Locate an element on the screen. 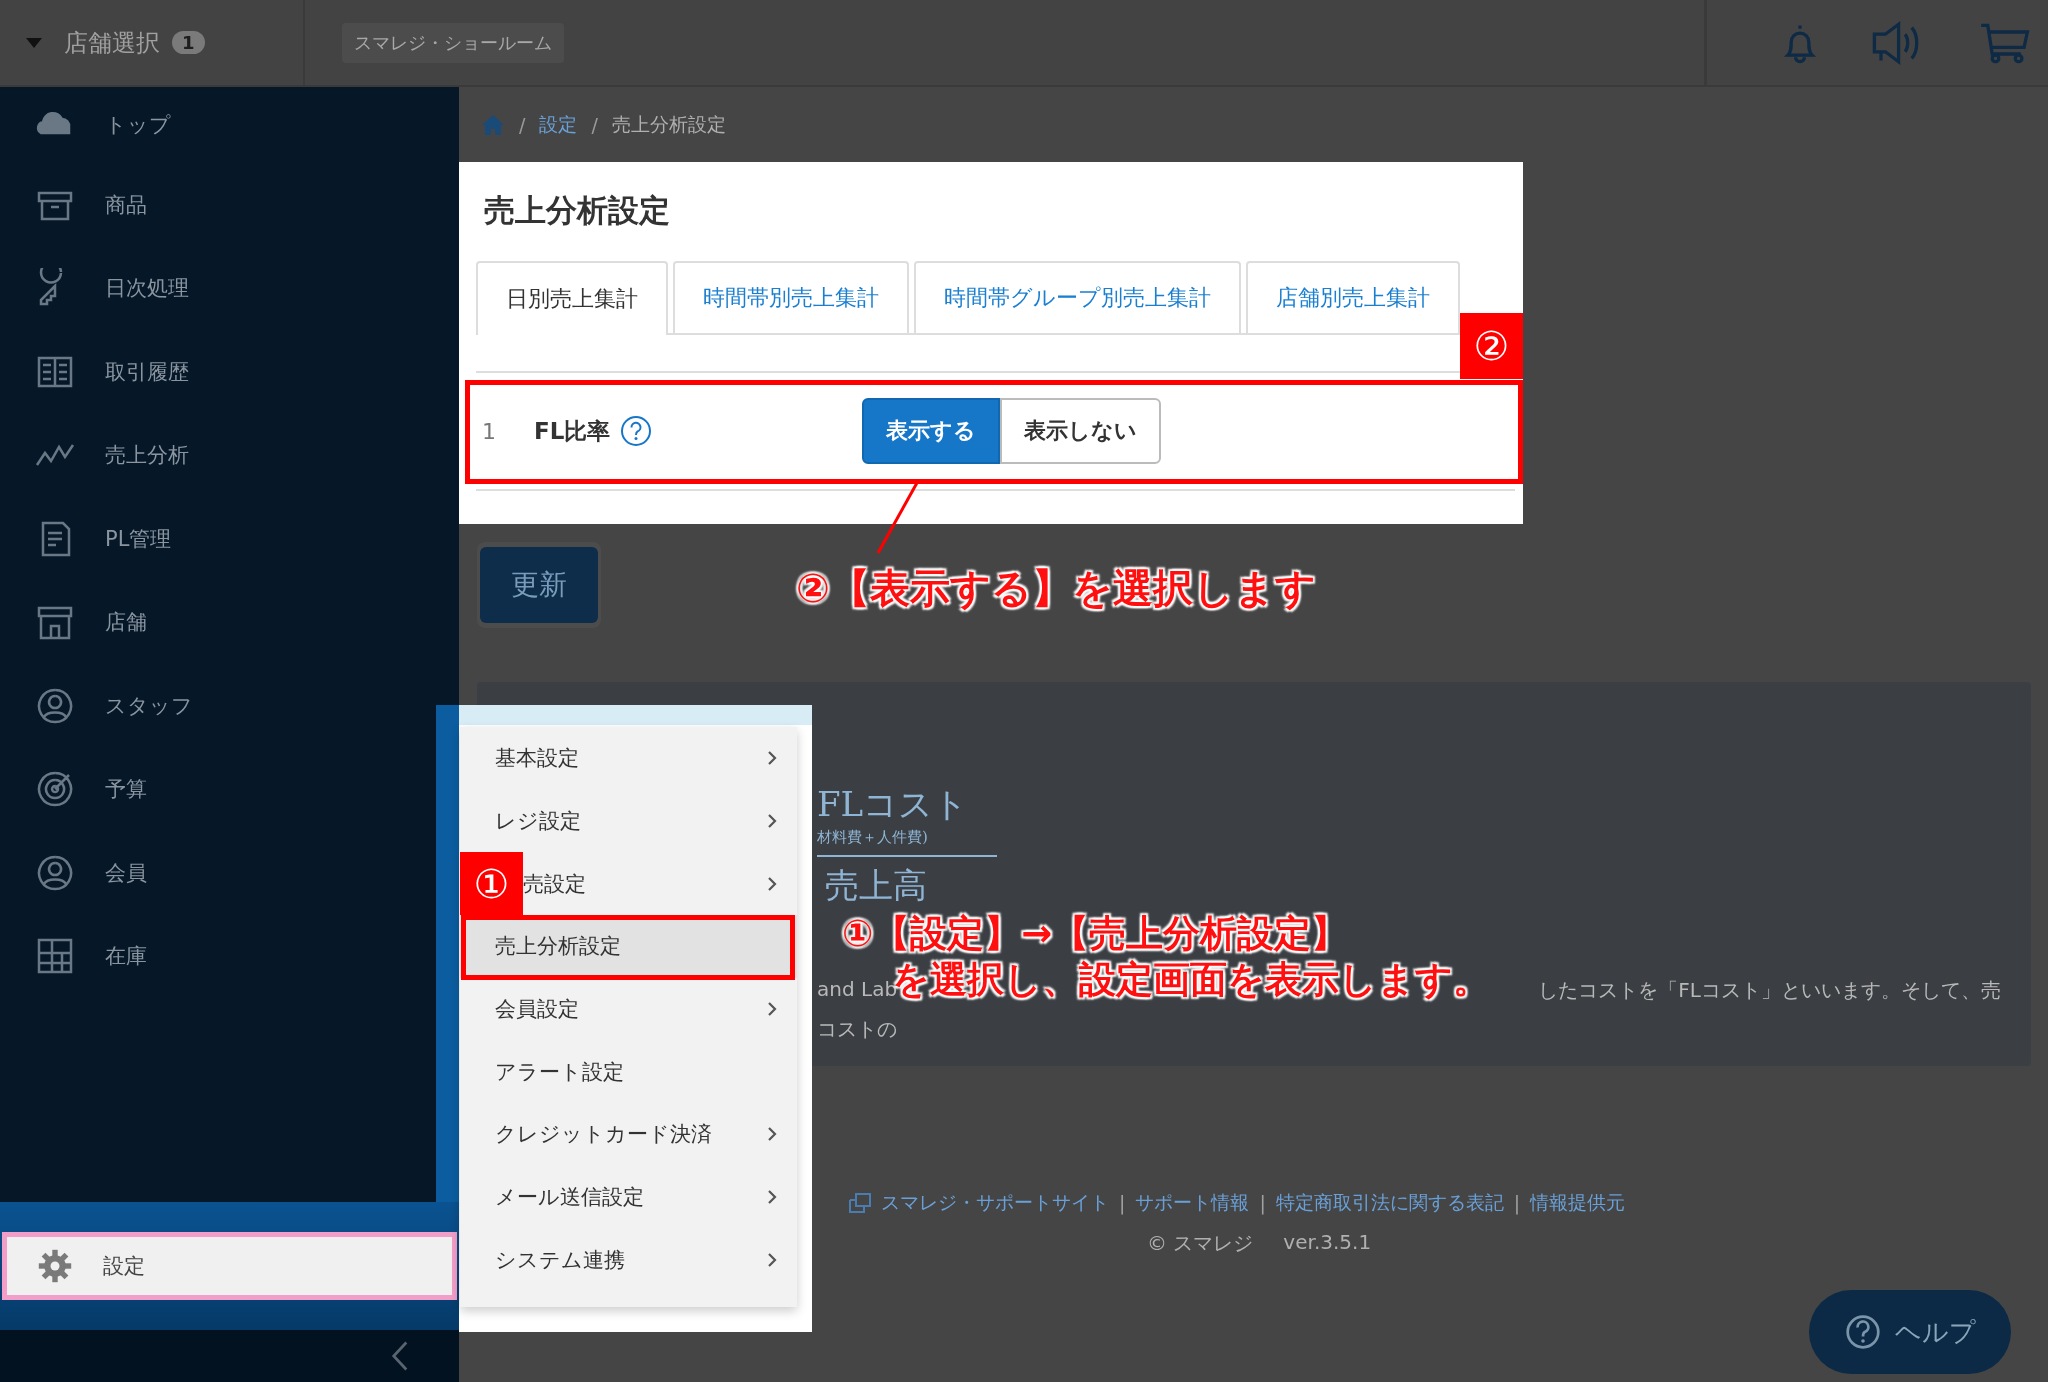  collapse-chevron-icon is located at coordinates (400, 1356).